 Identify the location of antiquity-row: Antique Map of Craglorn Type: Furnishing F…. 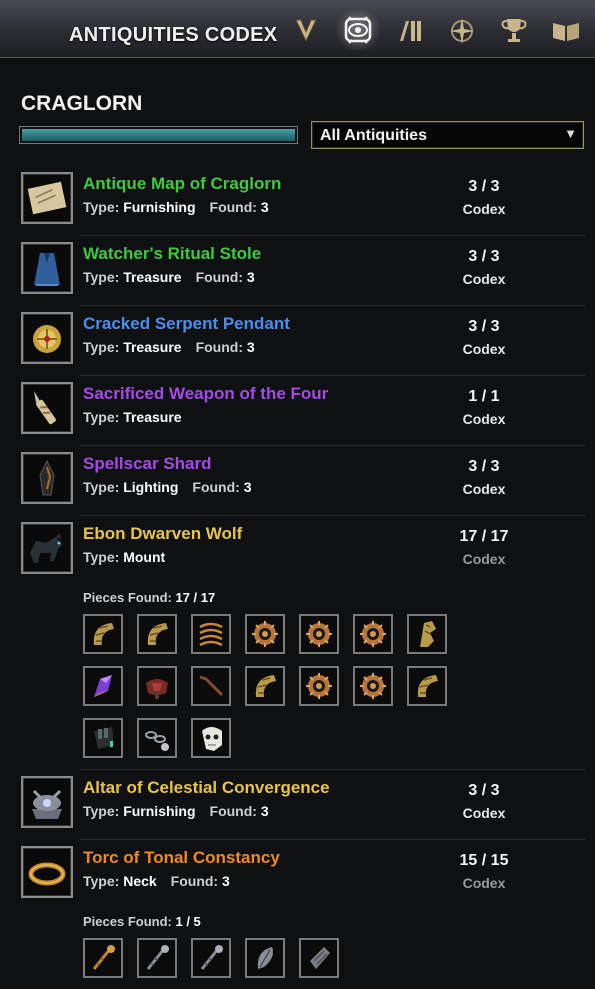
(297, 201).